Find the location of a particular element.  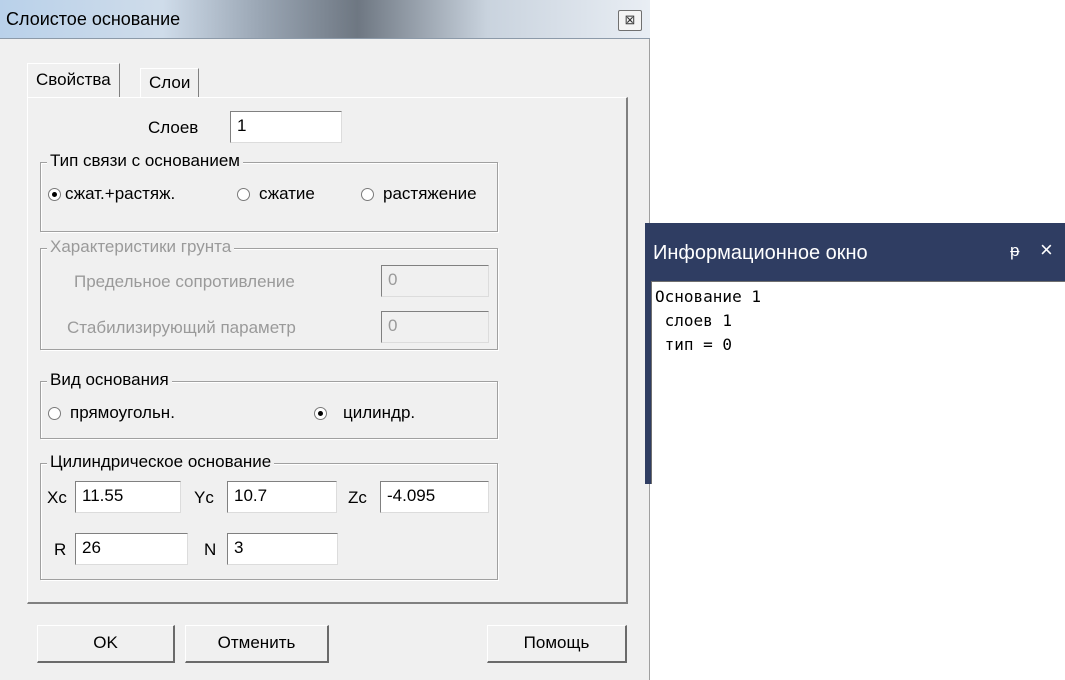

n-label: N is located at coordinates (210, 549).